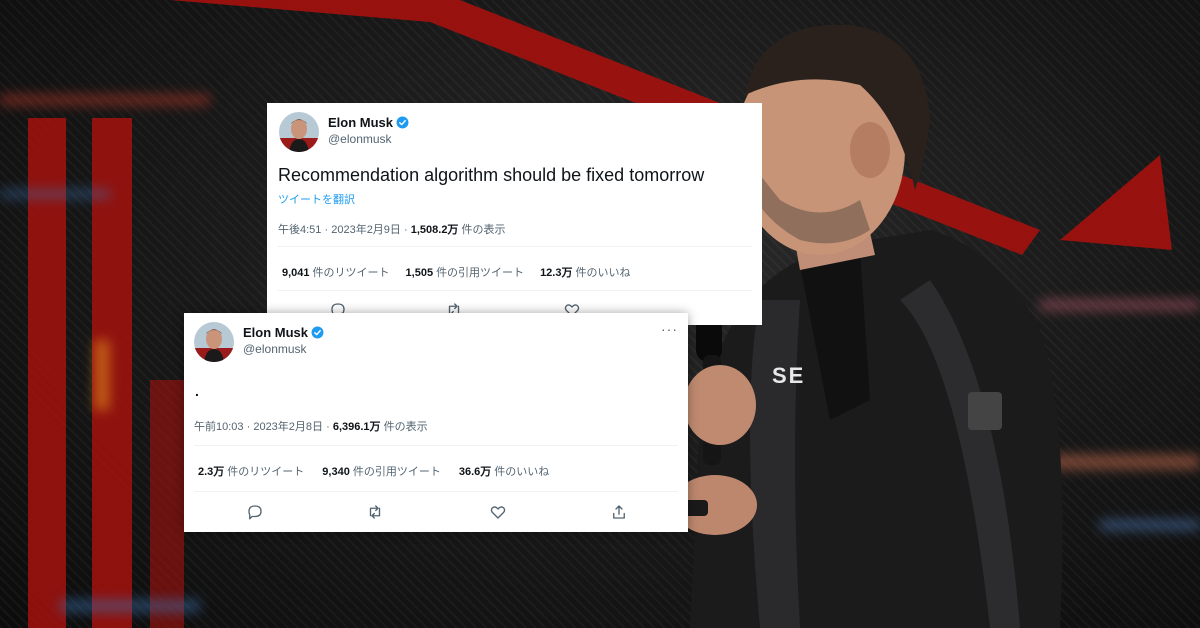  I want to click on tweet-stats: 9,041 件のリツイート 1,505 件の引用ツイート 12.3万 件のいいね, so click(456, 272).